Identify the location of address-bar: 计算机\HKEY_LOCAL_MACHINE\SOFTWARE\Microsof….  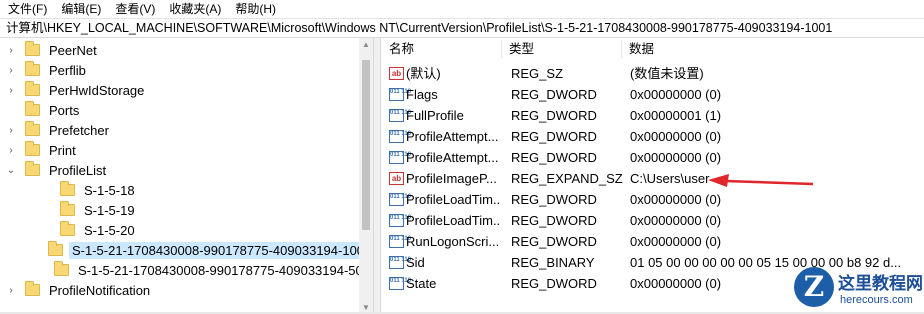
(462, 28).